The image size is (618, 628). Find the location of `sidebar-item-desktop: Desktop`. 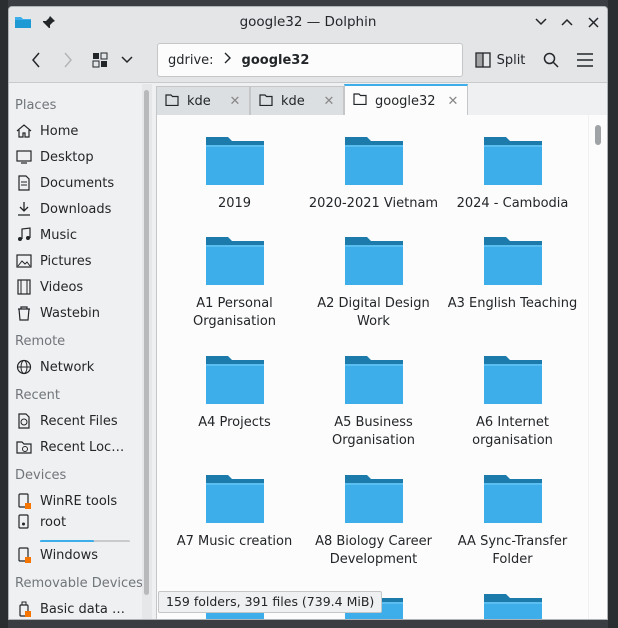

sidebar-item-desktop: Desktop is located at coordinates (76, 157).